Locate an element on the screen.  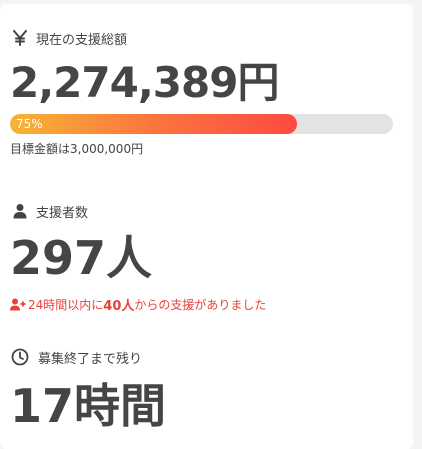
time-left-value: 17時間 is located at coordinates (88, 406).